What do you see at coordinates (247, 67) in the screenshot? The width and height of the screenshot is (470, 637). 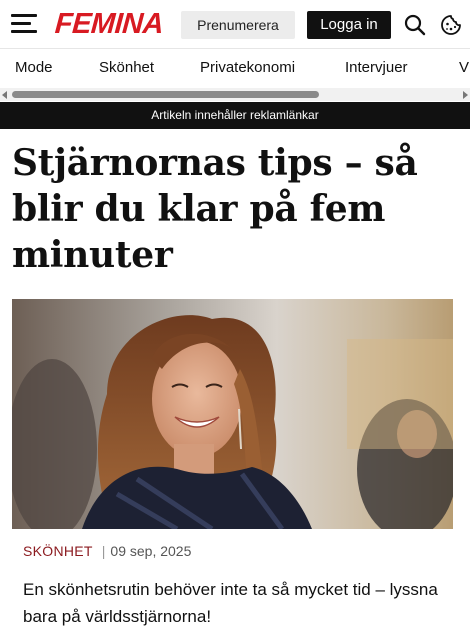 I see `nav-item-privatekonomi: Privatekonomi` at bounding box center [247, 67].